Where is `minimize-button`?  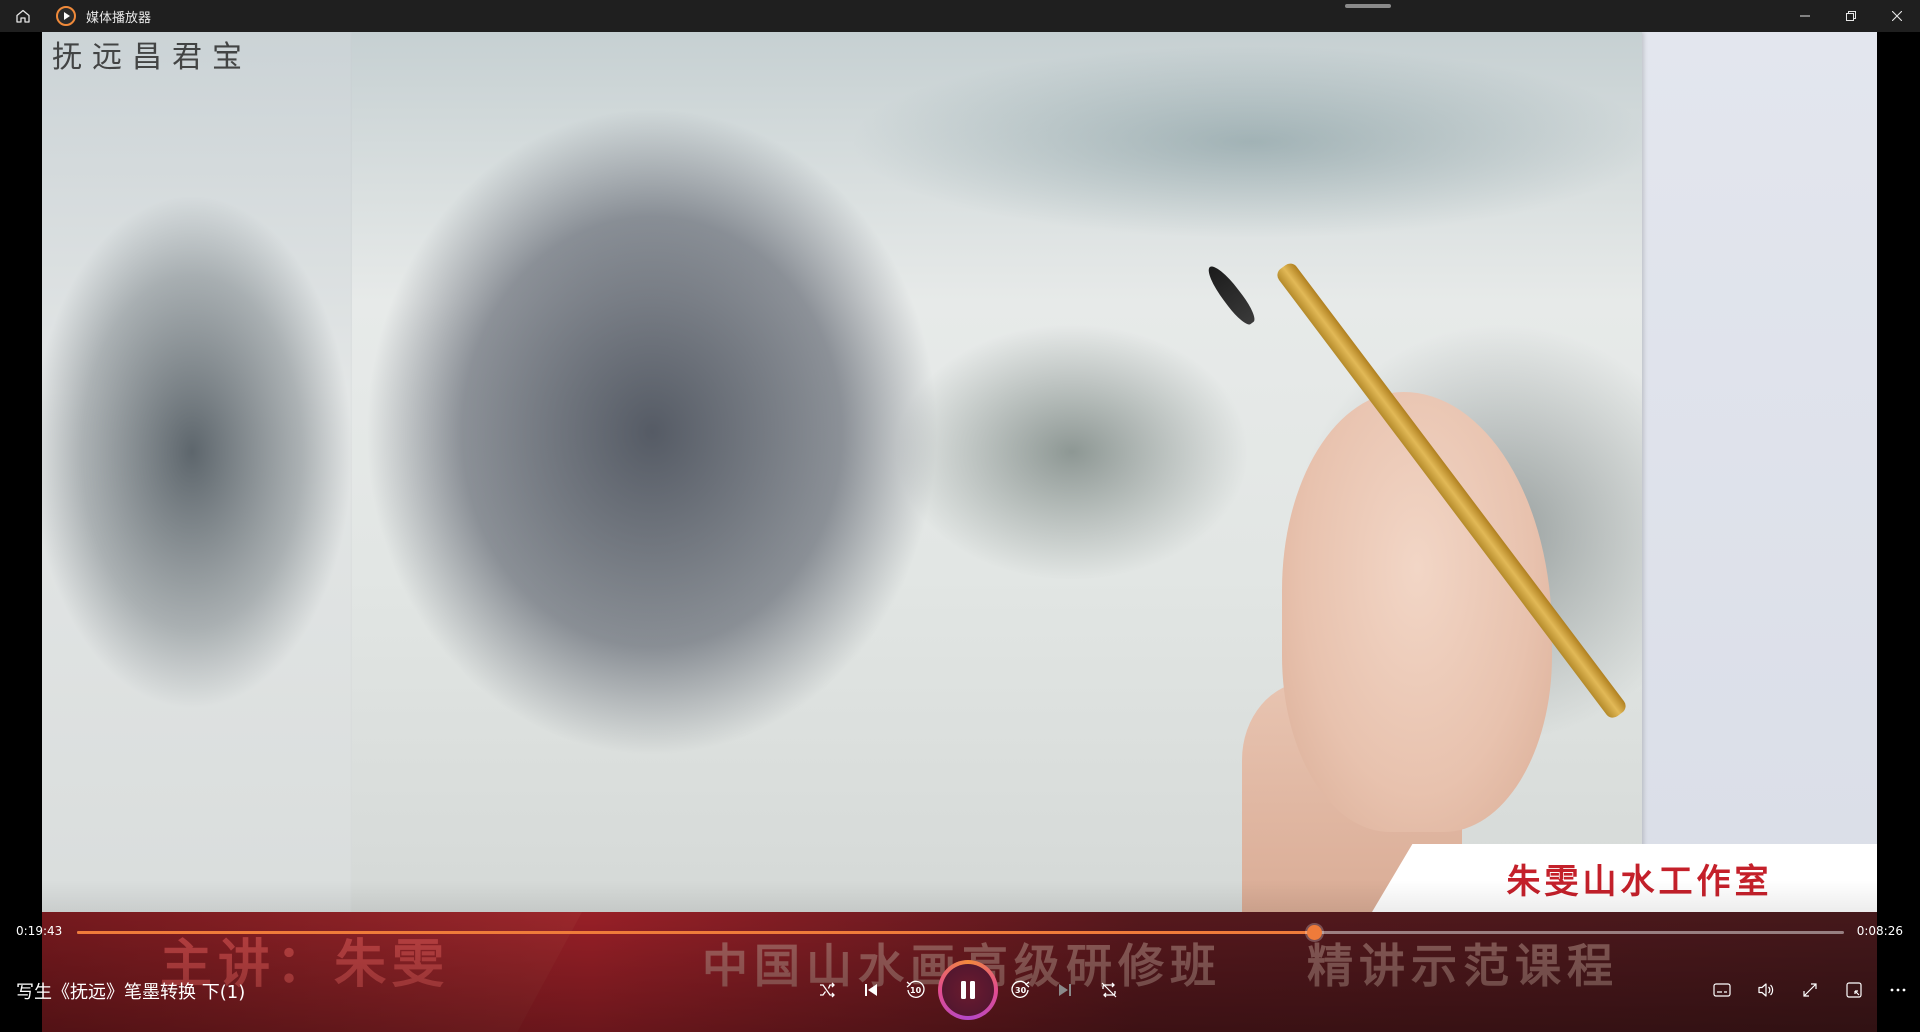
minimize-button is located at coordinates (1805, 16).